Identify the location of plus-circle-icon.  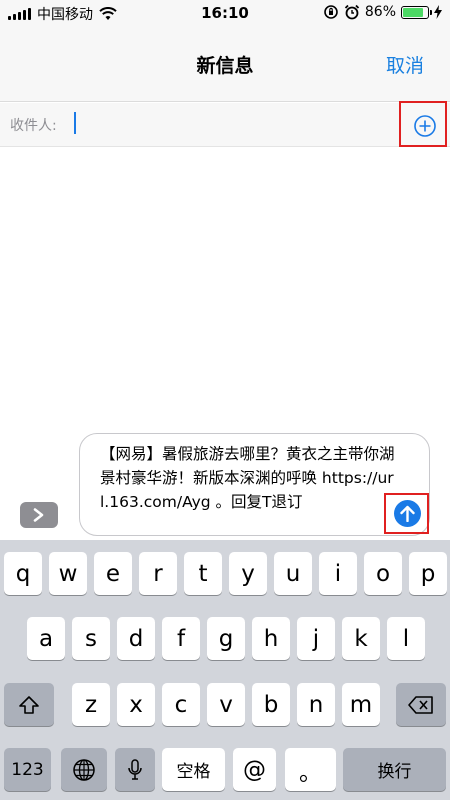
(425, 126).